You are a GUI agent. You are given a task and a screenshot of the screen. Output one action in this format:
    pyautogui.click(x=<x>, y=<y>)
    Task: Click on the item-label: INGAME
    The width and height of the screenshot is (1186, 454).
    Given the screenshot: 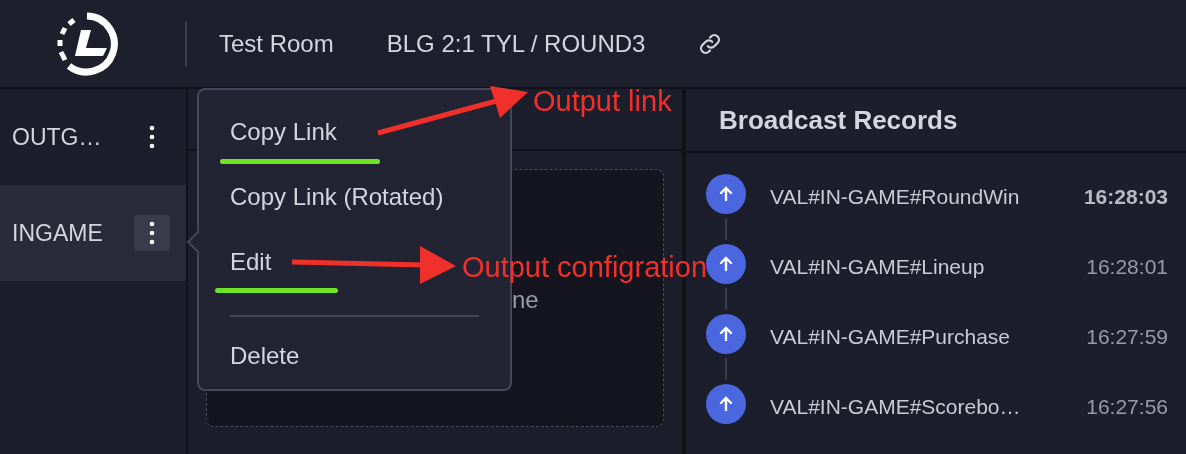 What is the action you would take?
    pyautogui.click(x=57, y=233)
    